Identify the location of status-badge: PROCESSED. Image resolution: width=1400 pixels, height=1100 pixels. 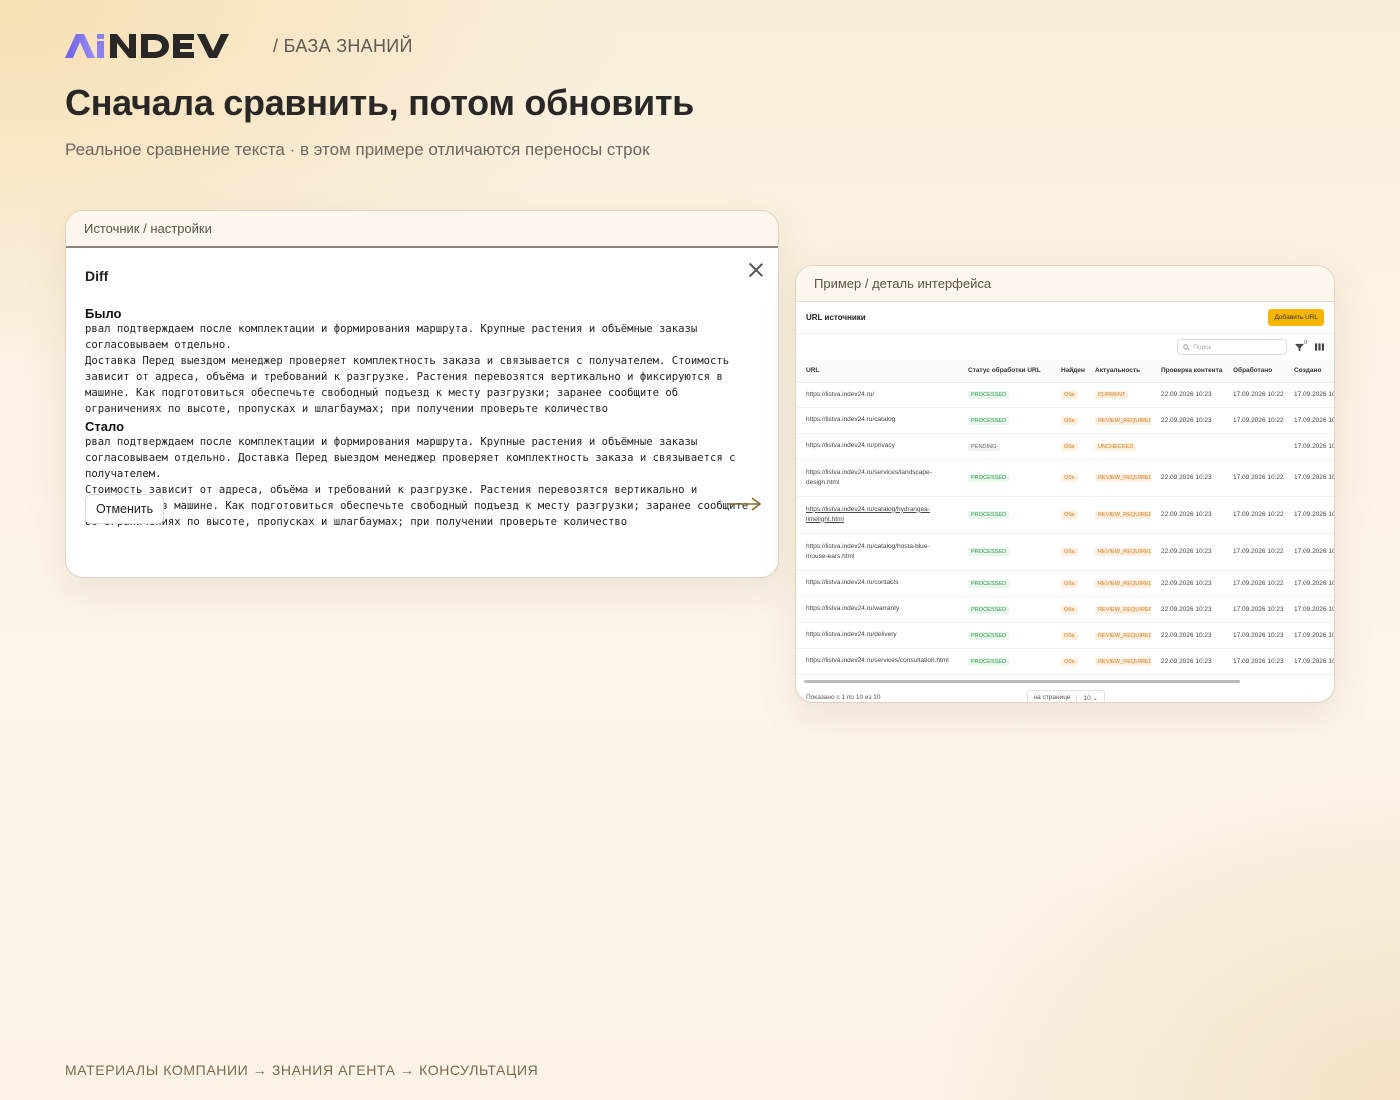
(989, 478).